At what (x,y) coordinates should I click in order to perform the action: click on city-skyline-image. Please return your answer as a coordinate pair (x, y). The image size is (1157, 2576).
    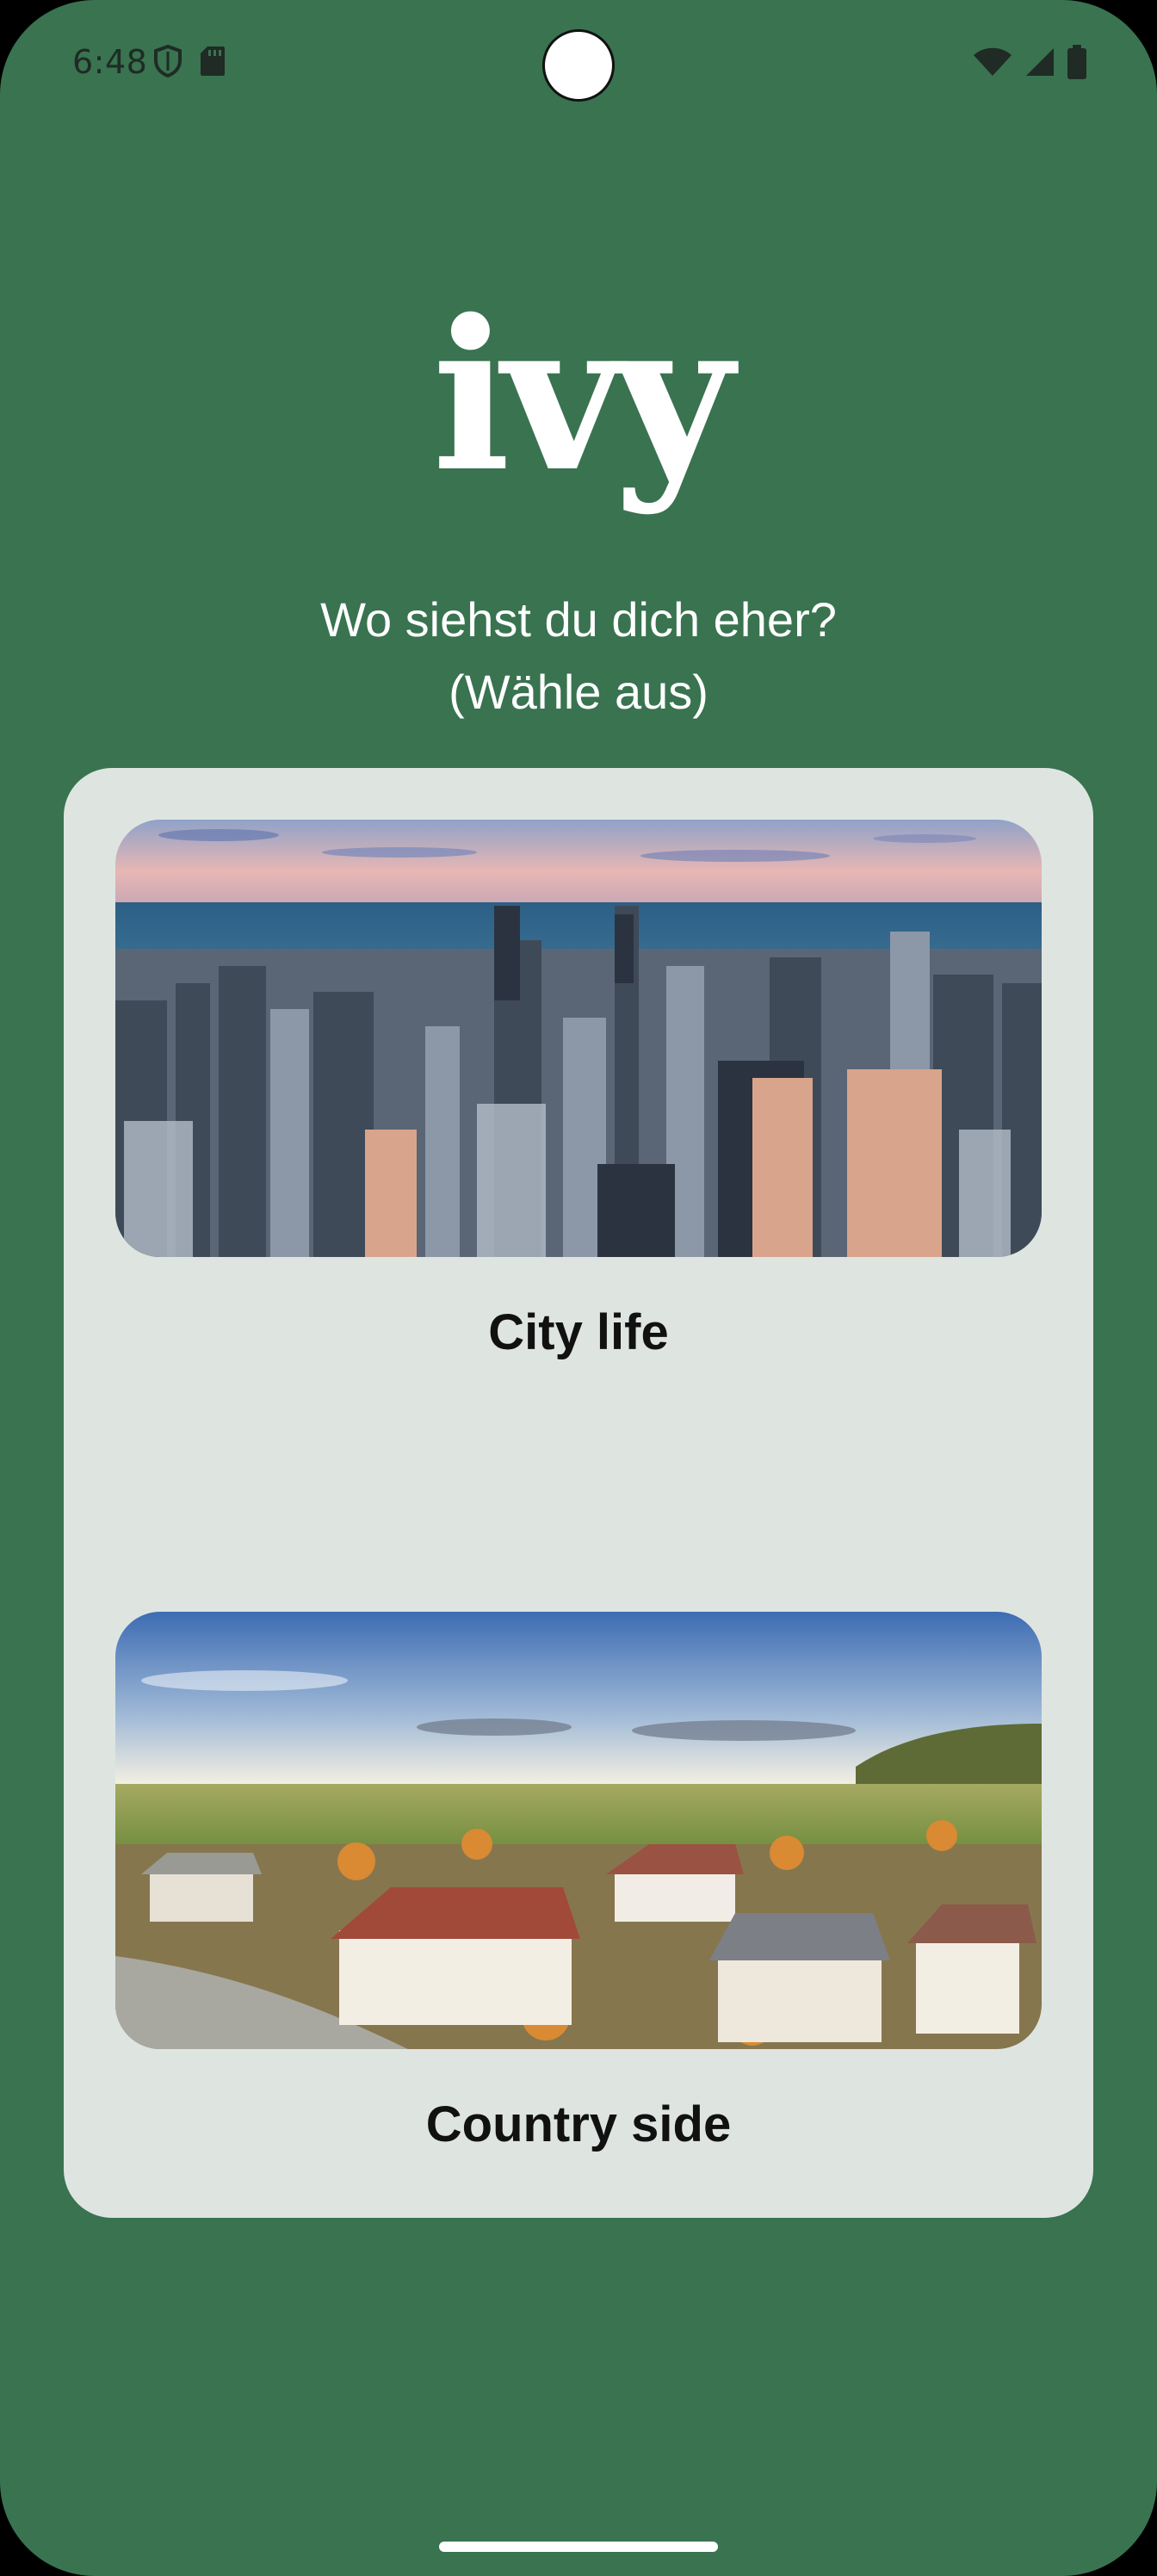
    Looking at the image, I should click on (579, 1038).